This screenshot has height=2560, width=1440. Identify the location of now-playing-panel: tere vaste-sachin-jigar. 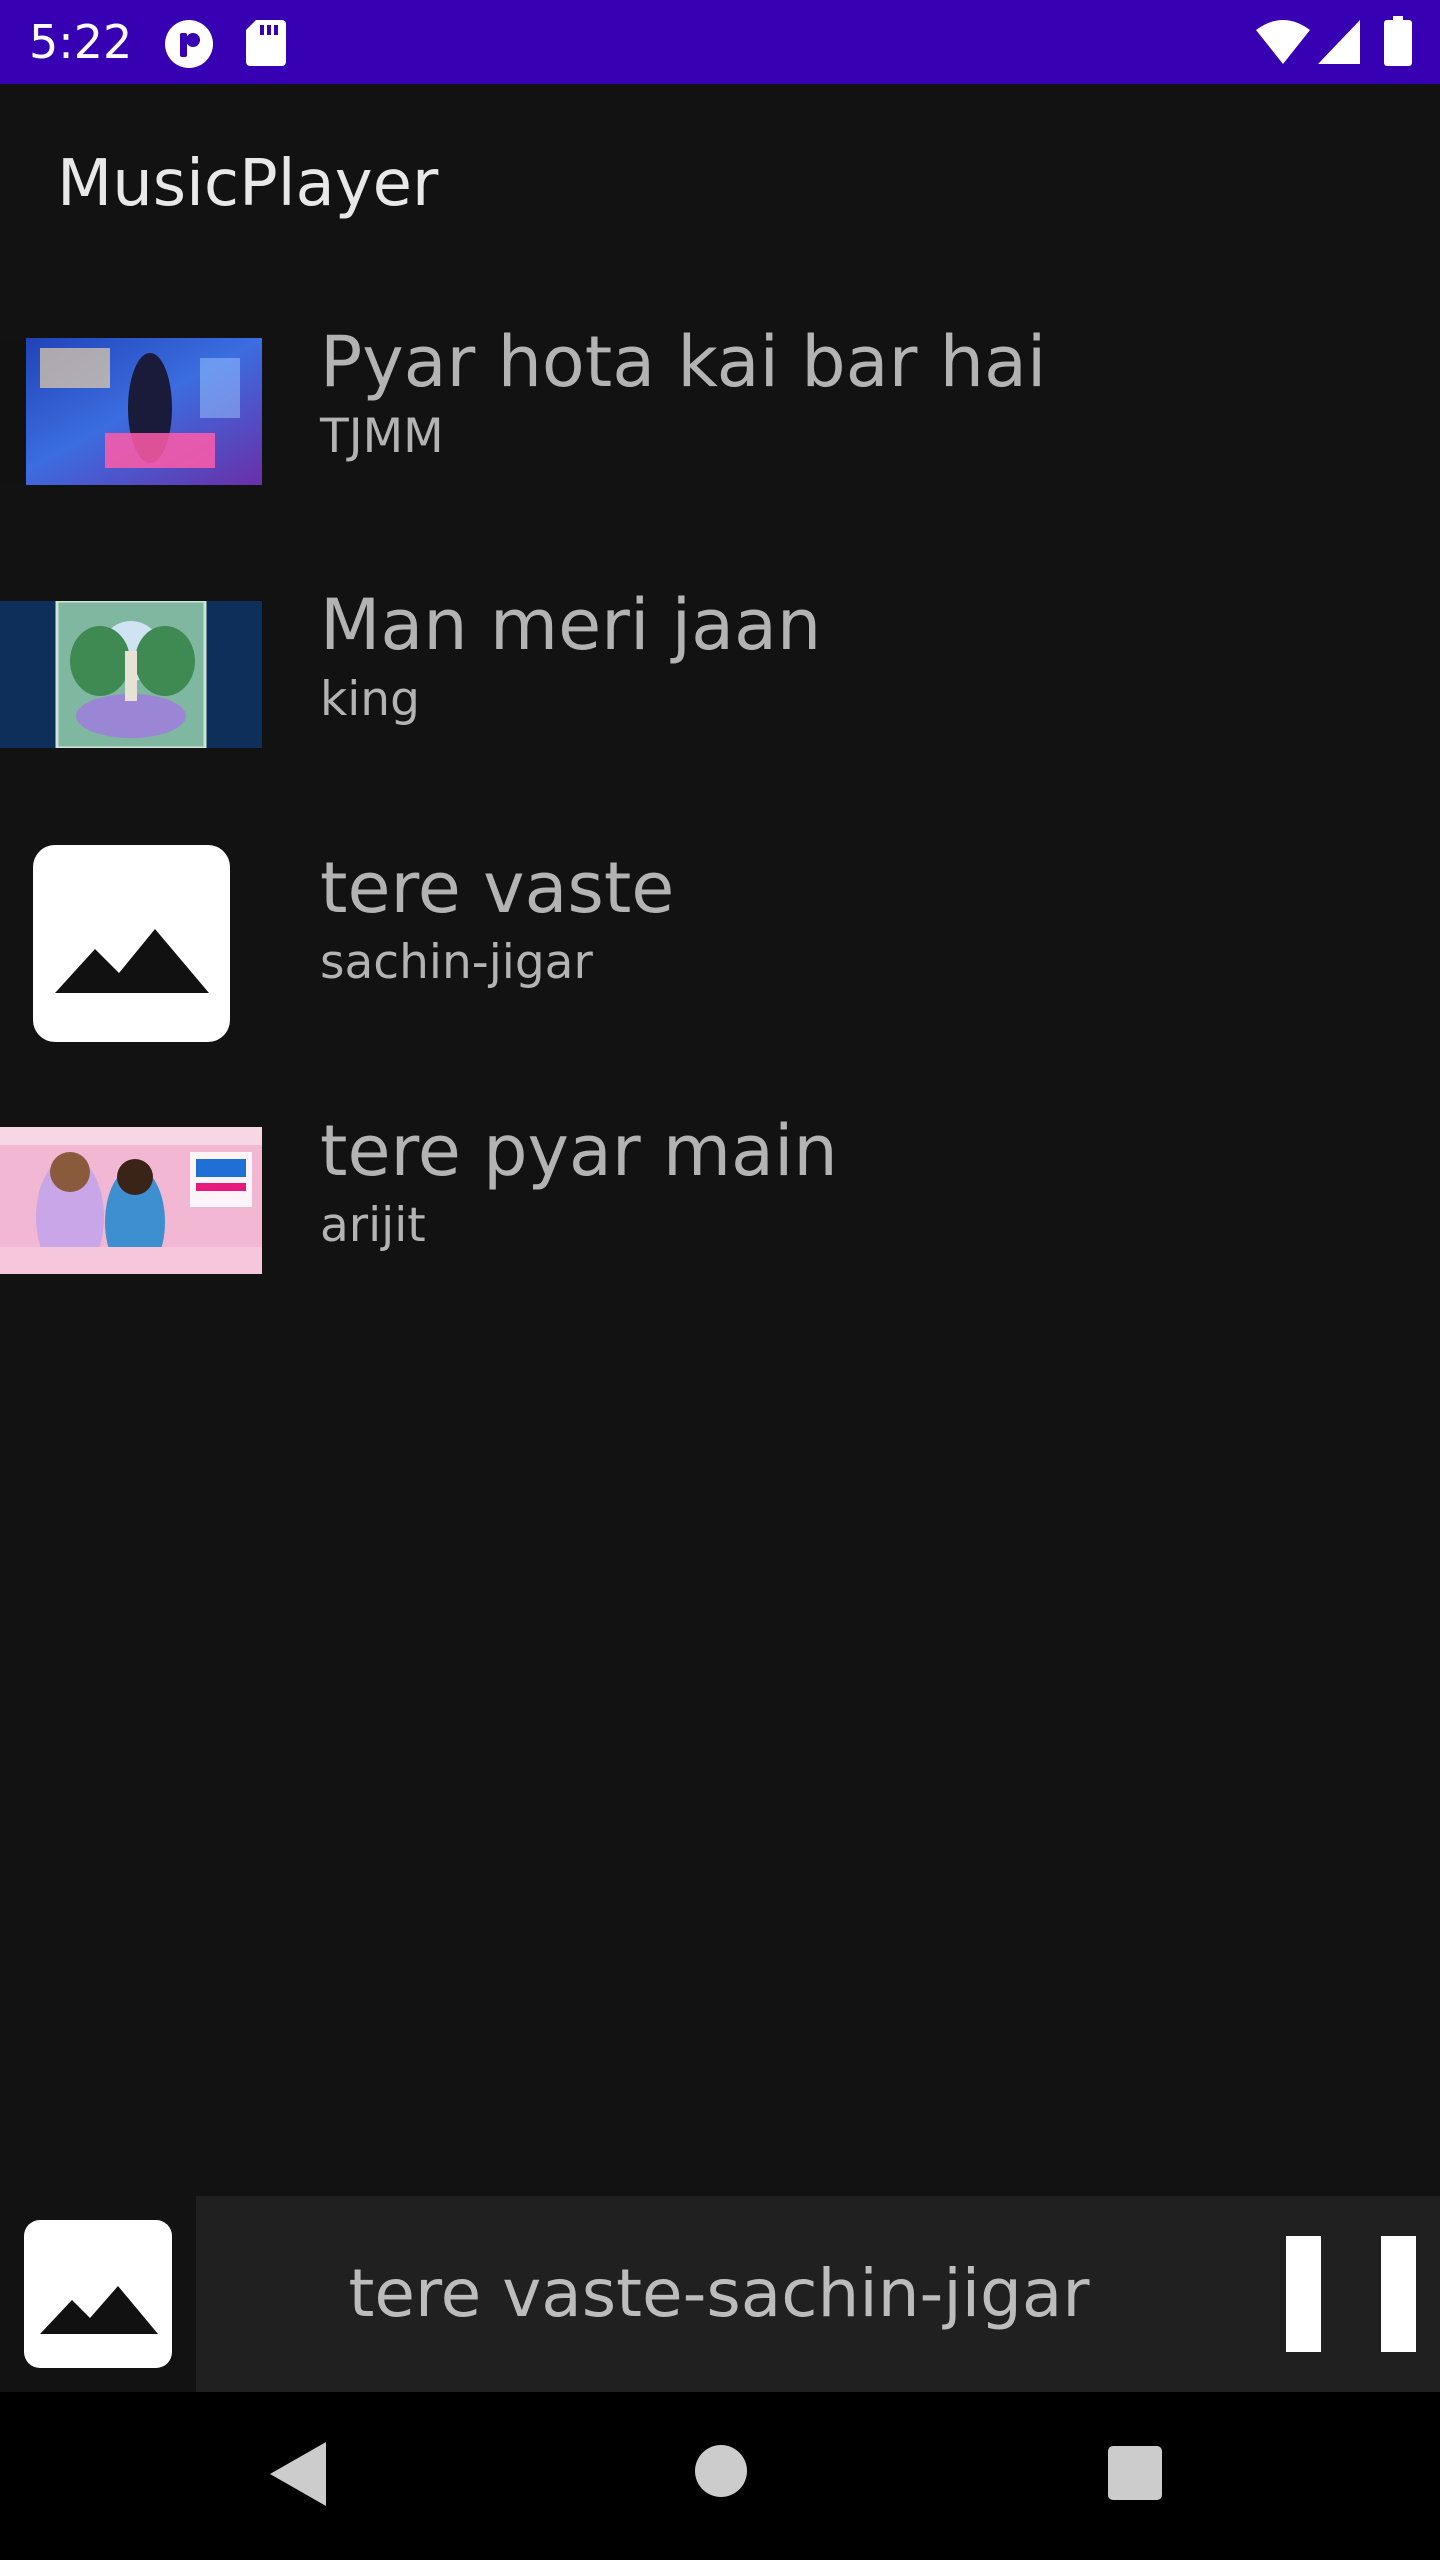
(818, 2294).